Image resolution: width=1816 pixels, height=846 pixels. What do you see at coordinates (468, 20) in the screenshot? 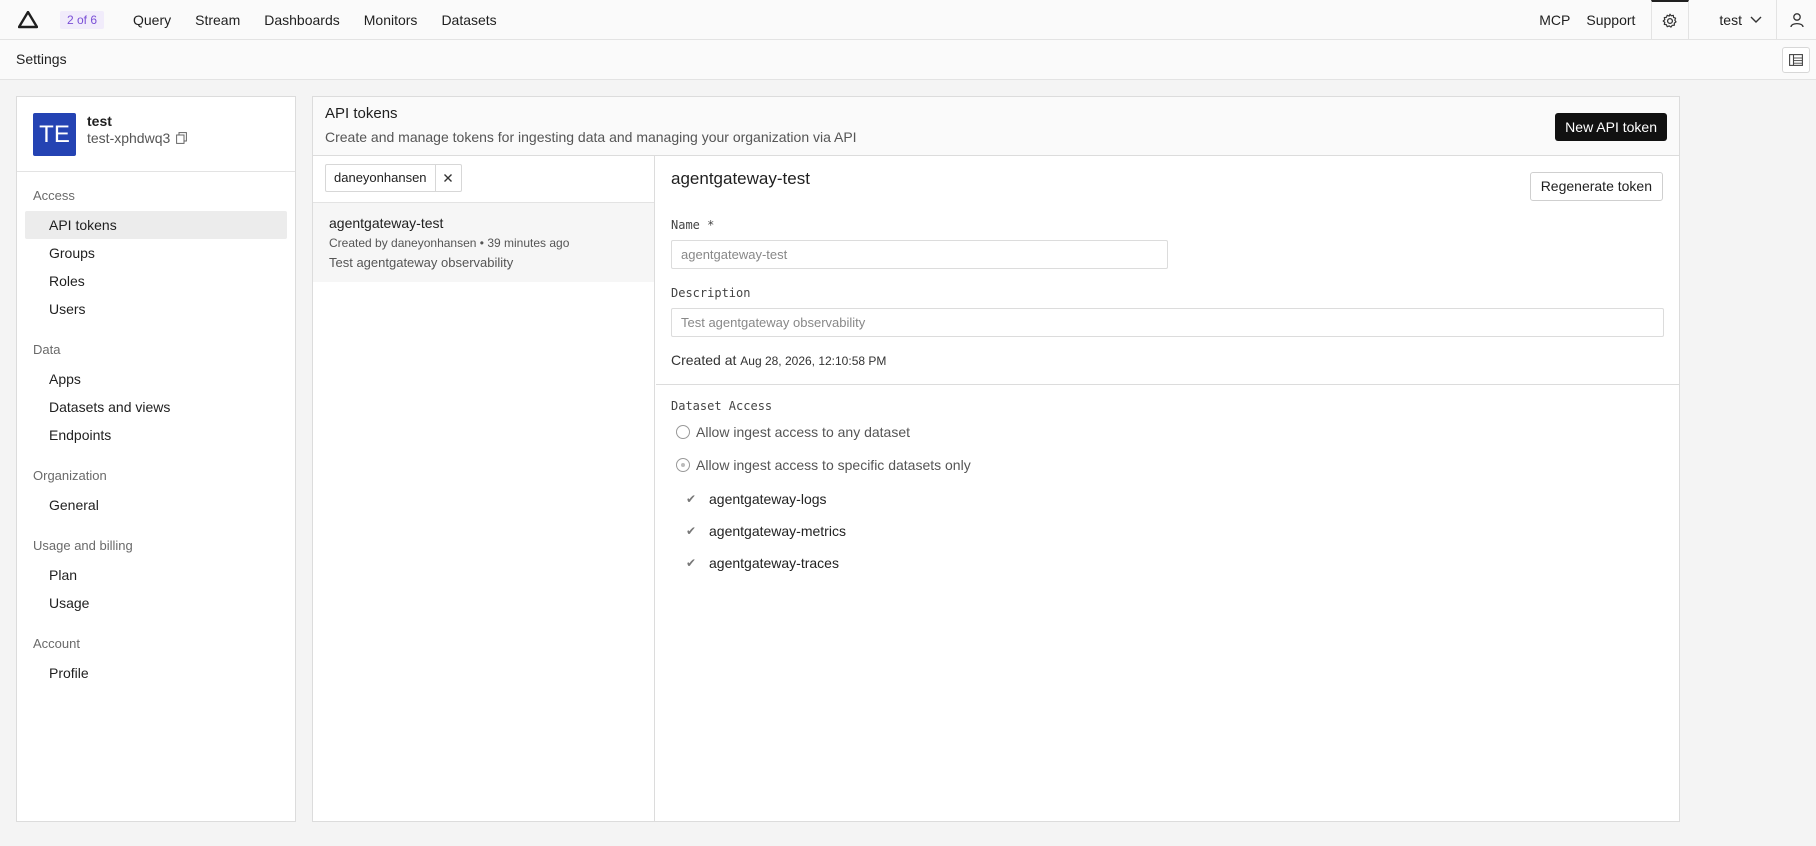
I see `nav-datasets: Datasets` at bounding box center [468, 20].